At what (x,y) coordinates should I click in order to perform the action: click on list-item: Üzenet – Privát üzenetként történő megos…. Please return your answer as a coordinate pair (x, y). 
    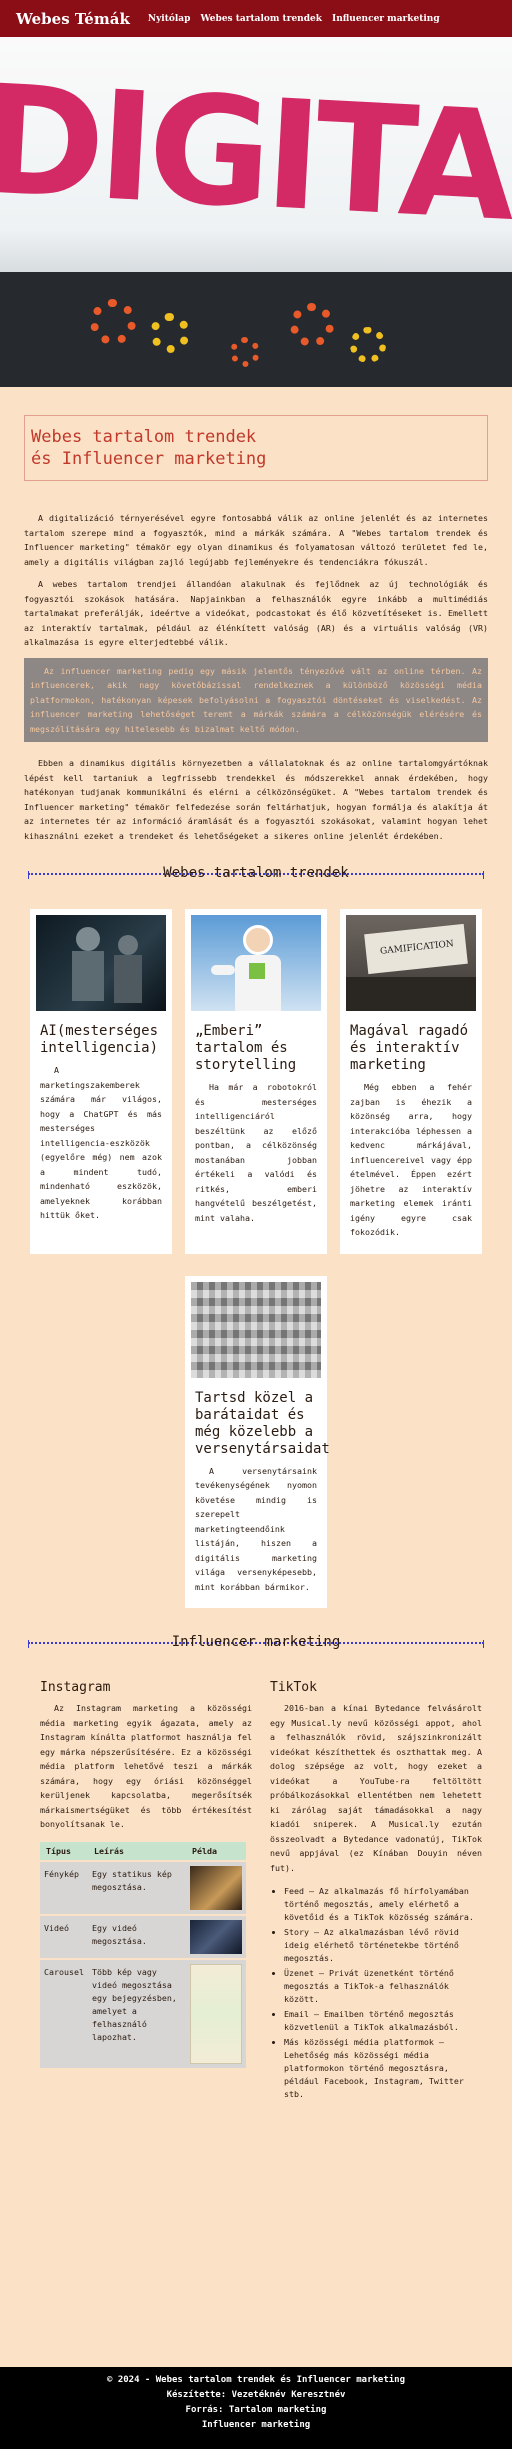
    Looking at the image, I should click on (383, 1986).